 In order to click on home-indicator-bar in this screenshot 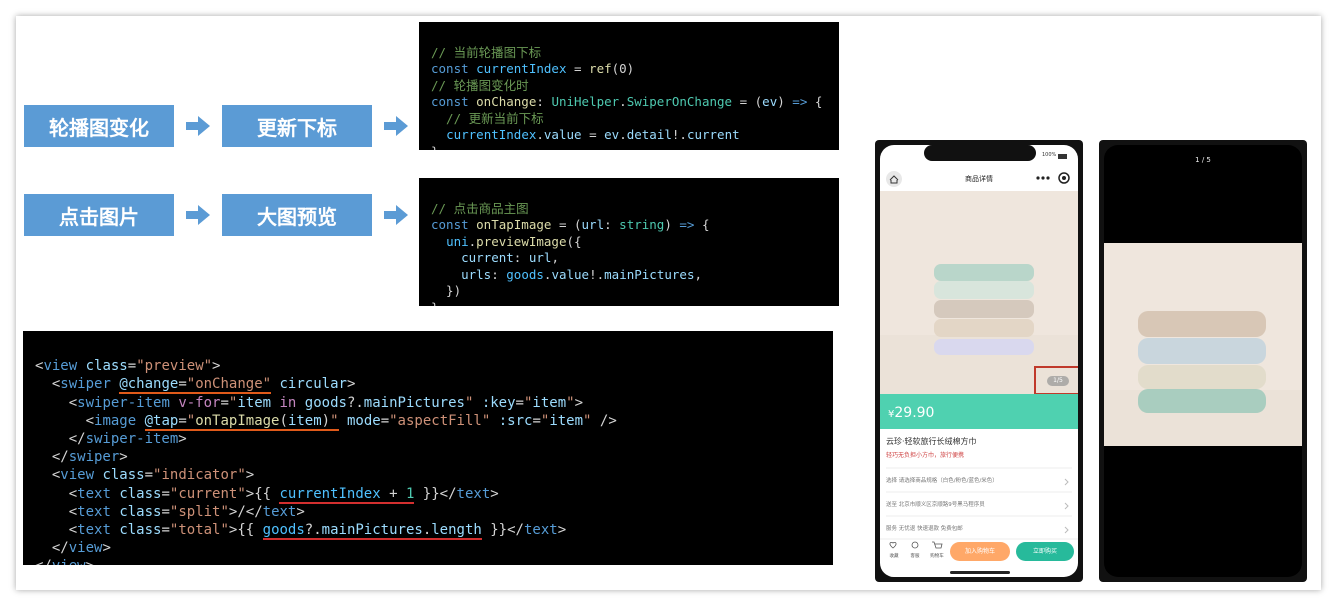, I will do `click(980, 572)`.